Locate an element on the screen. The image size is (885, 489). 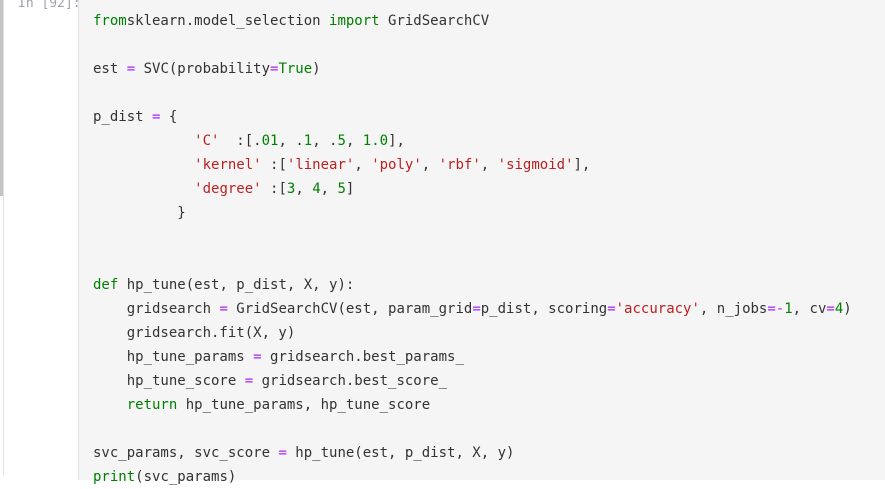
code-line: hp_tune_score = gridsearch.best_score_ is located at coordinates (472, 381).